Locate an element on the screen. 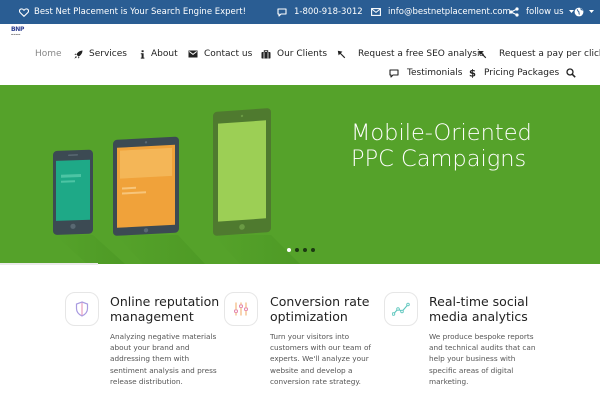  feature-text-line: specific areas of digital is located at coordinates (471, 370).